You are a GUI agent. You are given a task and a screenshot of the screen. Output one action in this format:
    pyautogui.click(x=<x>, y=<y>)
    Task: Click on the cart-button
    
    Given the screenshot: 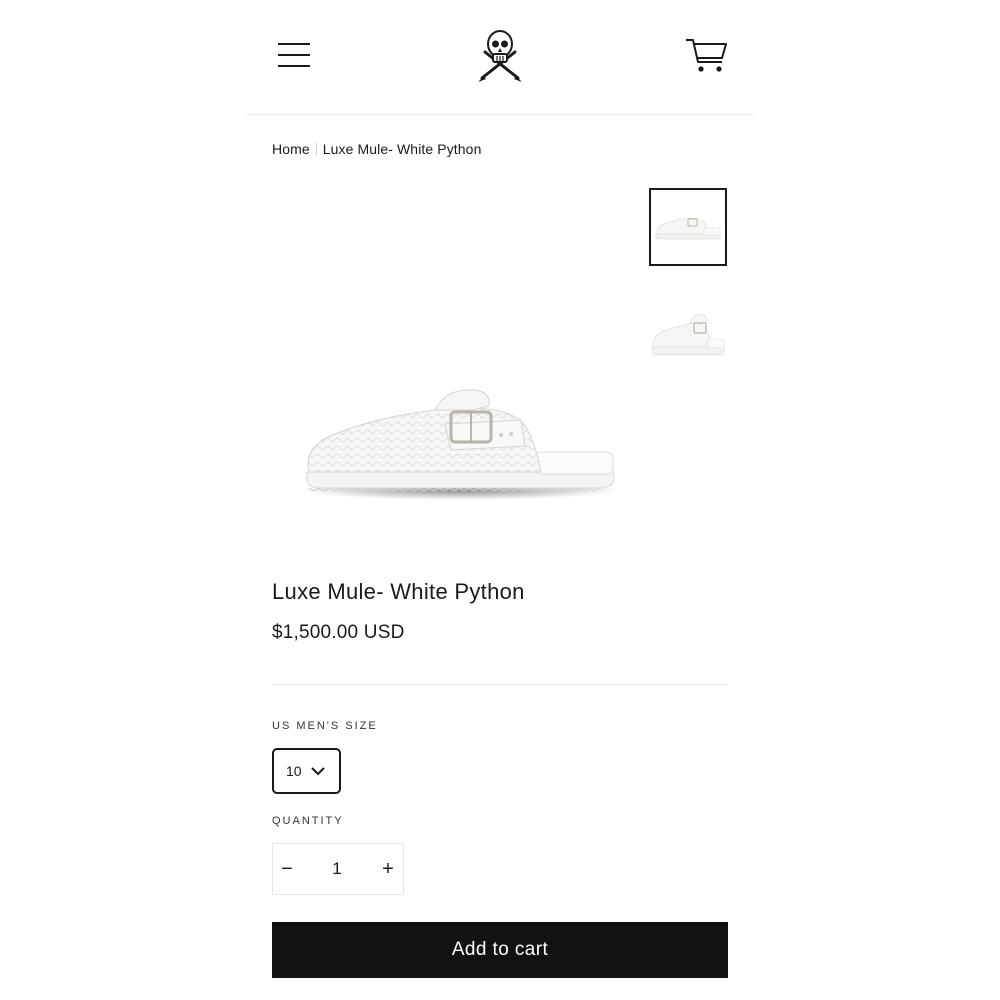 What is the action you would take?
    pyautogui.click(x=707, y=56)
    